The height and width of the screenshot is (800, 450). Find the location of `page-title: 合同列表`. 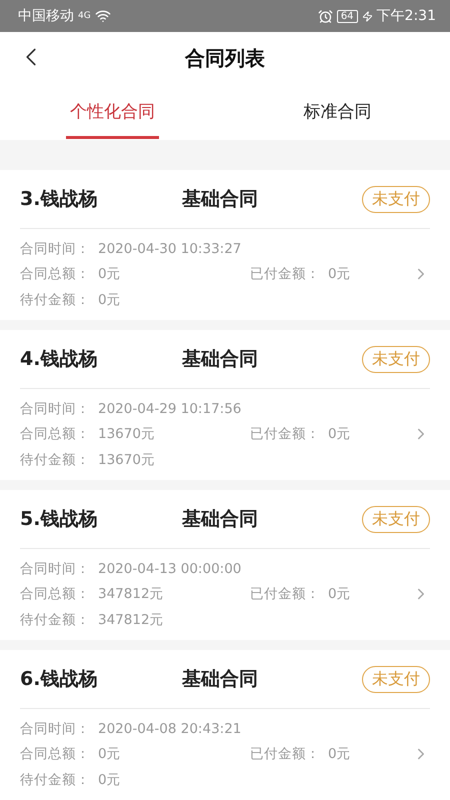

page-title: 合同列表 is located at coordinates (225, 58).